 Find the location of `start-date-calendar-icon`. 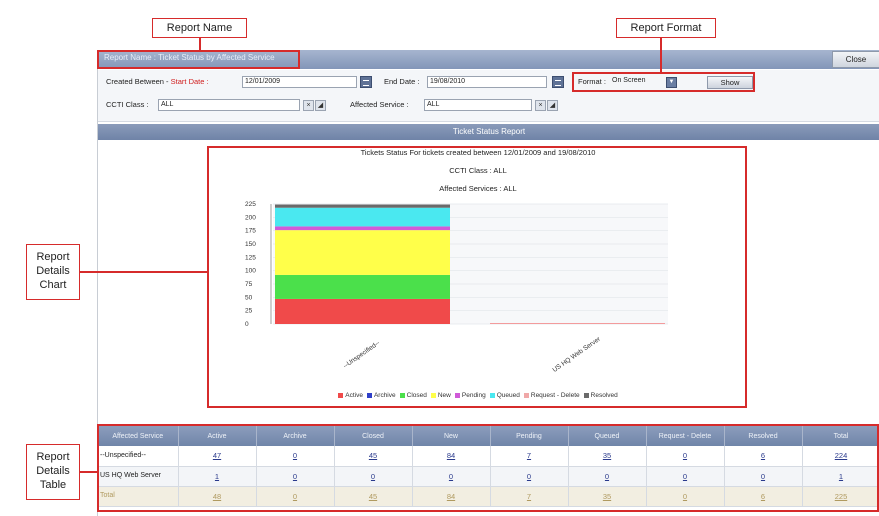

start-date-calendar-icon is located at coordinates (366, 82).